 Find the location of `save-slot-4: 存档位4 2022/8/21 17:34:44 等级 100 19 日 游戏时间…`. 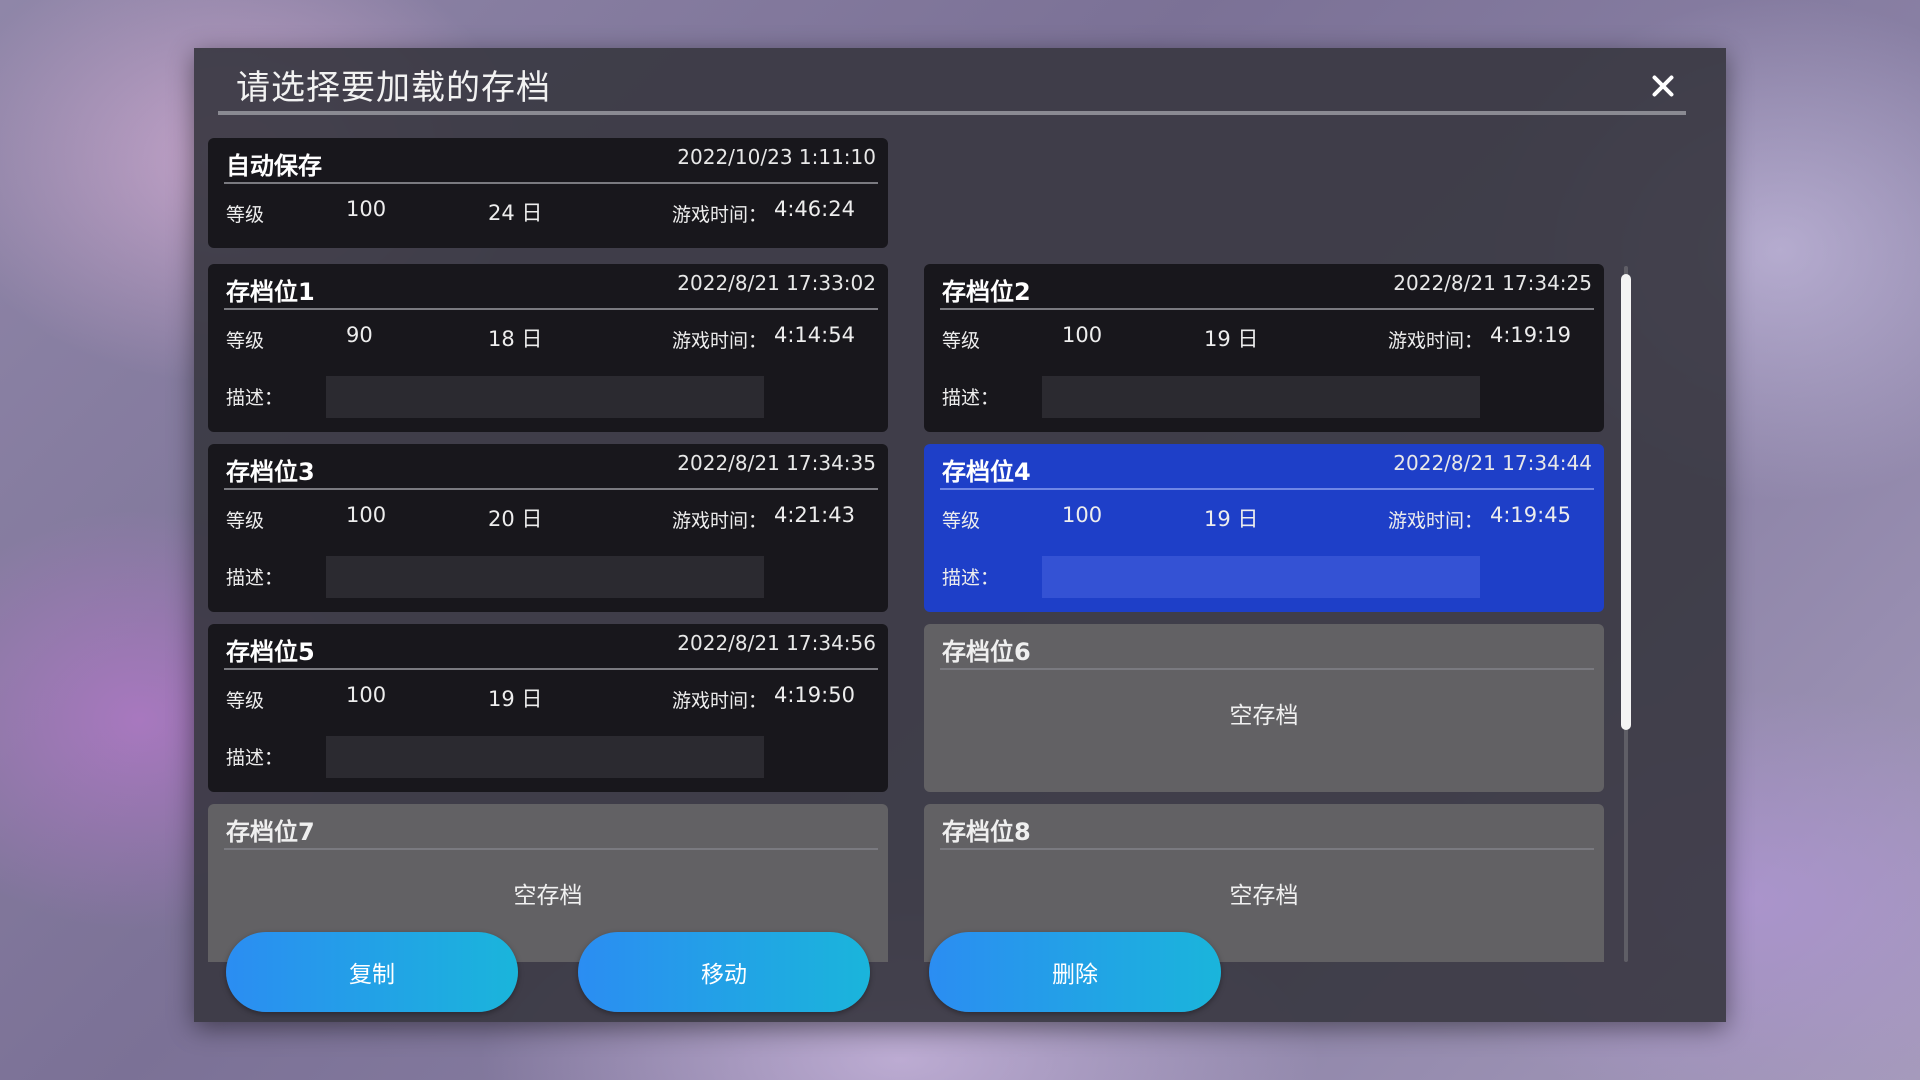

save-slot-4: 存档位4 2022/8/21 17:34:44 等级 100 19 日 游戏时间… is located at coordinates (1264, 528).